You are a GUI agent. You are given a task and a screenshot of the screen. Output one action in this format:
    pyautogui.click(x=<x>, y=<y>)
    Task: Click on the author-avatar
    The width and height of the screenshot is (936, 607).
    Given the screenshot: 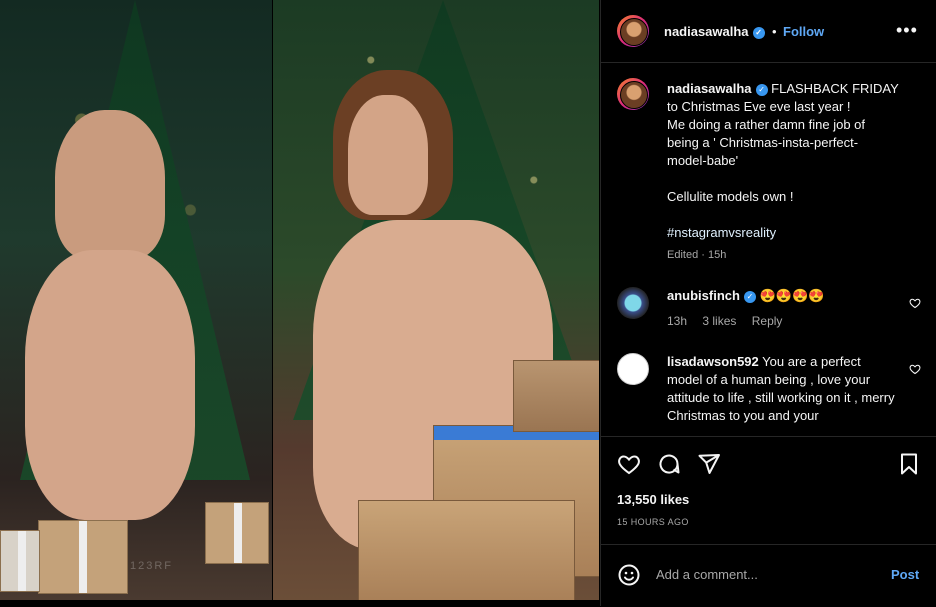 What is the action you would take?
    pyautogui.click(x=633, y=31)
    